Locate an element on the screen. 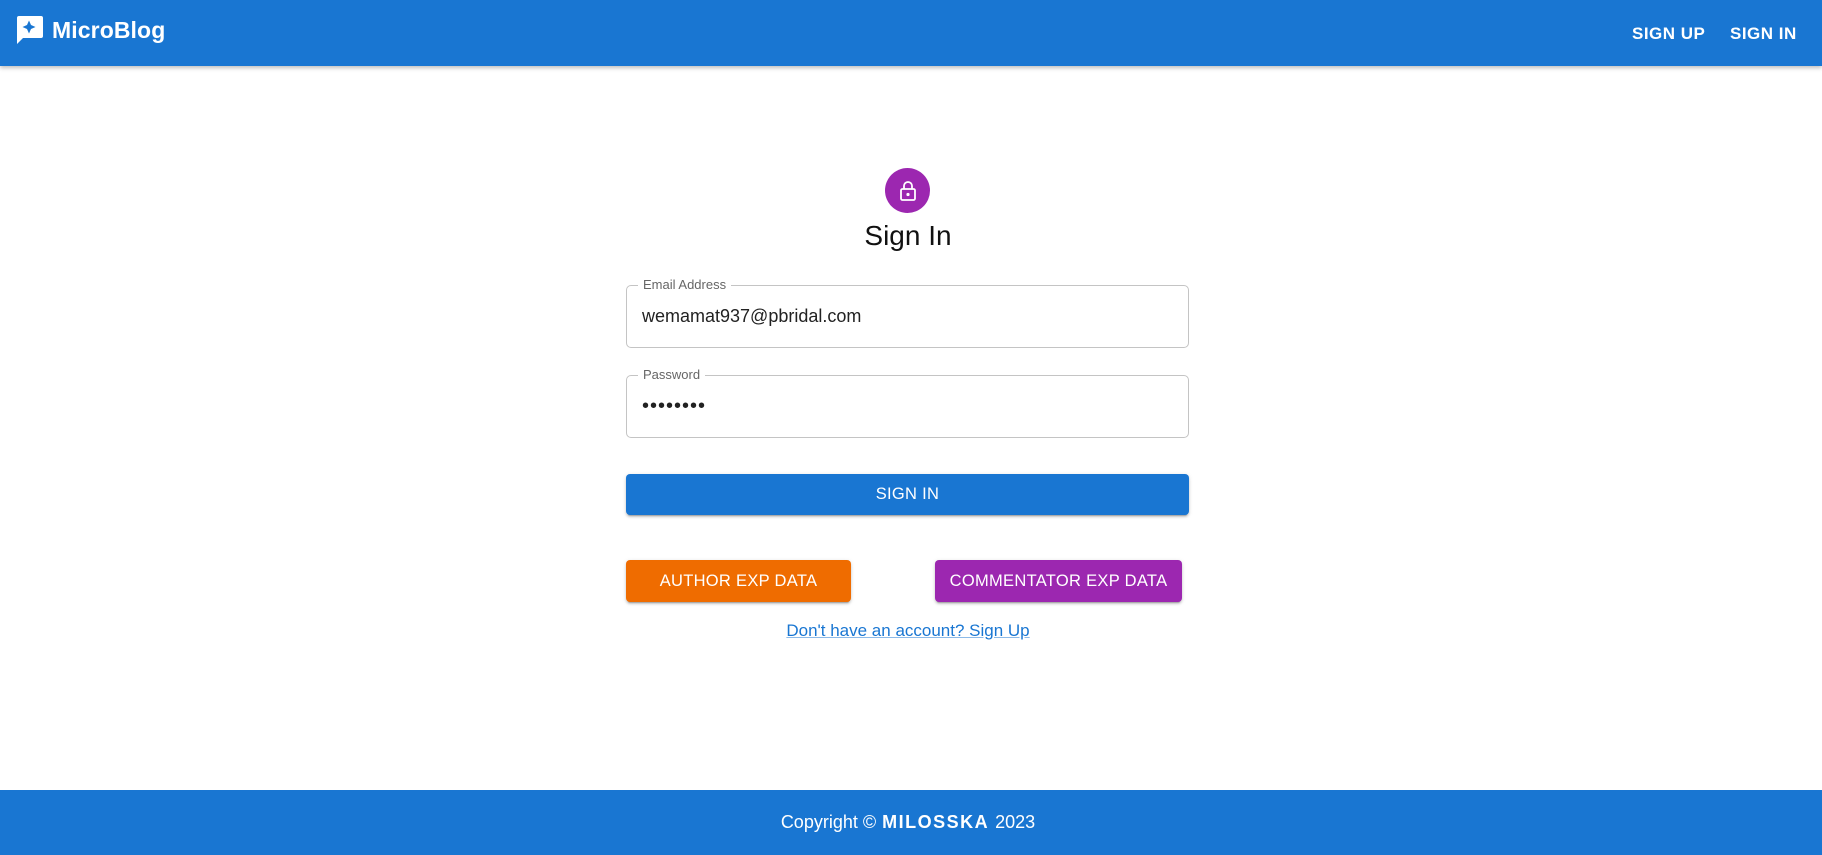 This screenshot has width=1822, height=855. footer: Copyright © MILOSSKA 2023 is located at coordinates (911, 822).